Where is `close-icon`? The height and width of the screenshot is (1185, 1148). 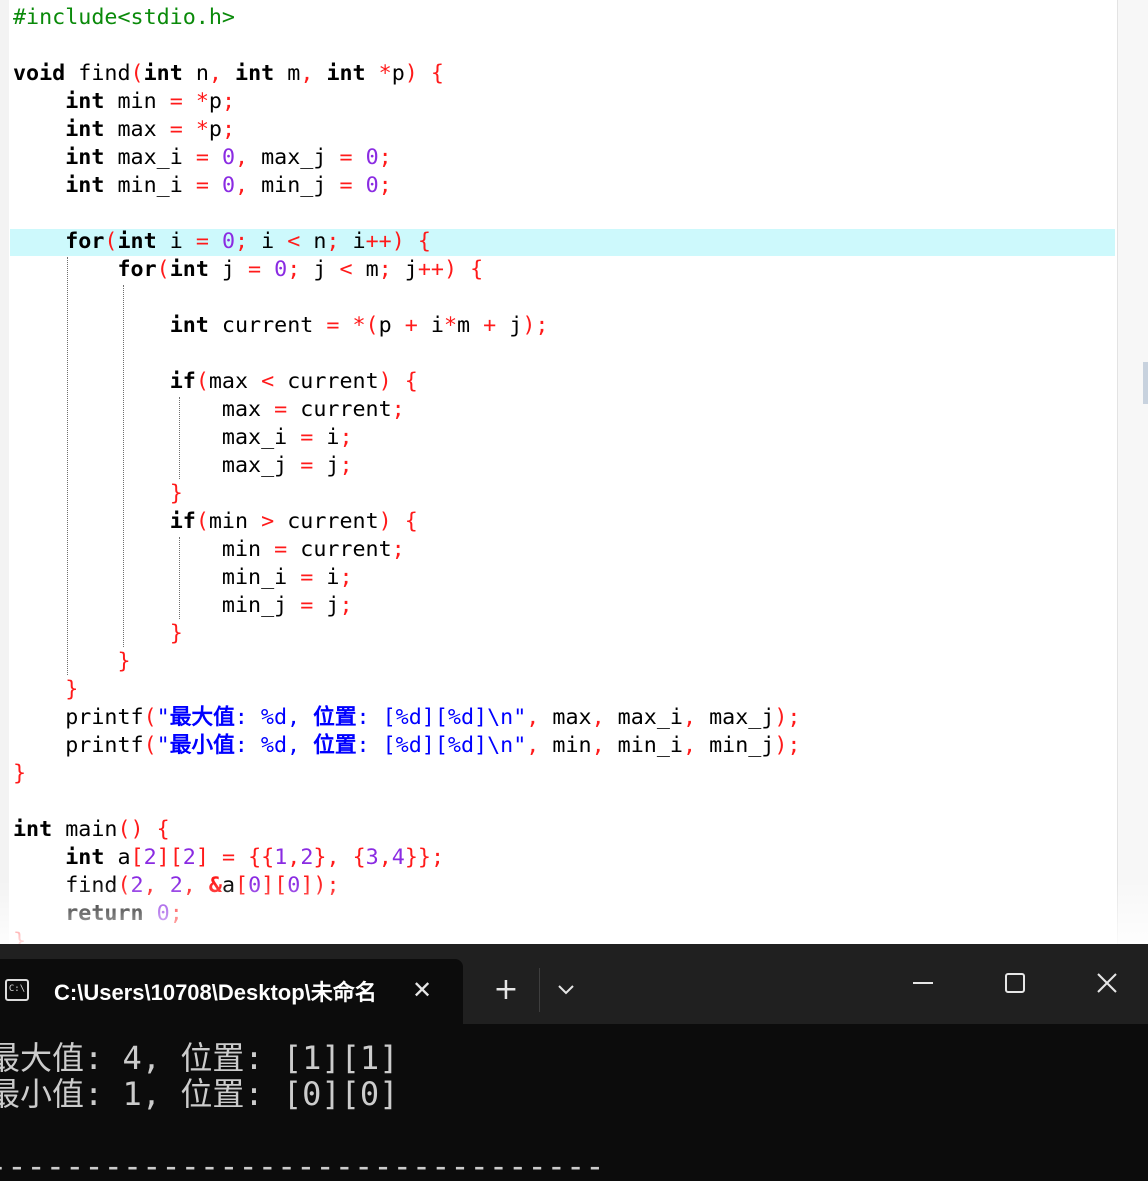 close-icon is located at coordinates (1107, 983).